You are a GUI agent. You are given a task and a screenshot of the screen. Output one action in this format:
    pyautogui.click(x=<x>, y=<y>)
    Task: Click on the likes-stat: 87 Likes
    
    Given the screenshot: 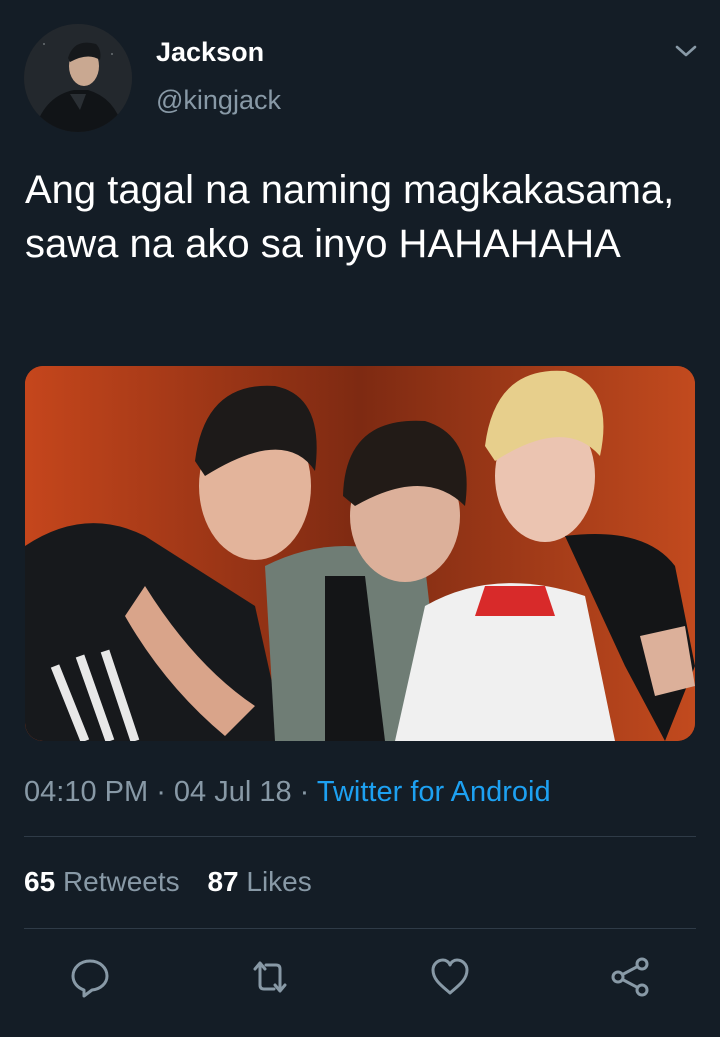 What is the action you would take?
    pyautogui.click(x=259, y=881)
    